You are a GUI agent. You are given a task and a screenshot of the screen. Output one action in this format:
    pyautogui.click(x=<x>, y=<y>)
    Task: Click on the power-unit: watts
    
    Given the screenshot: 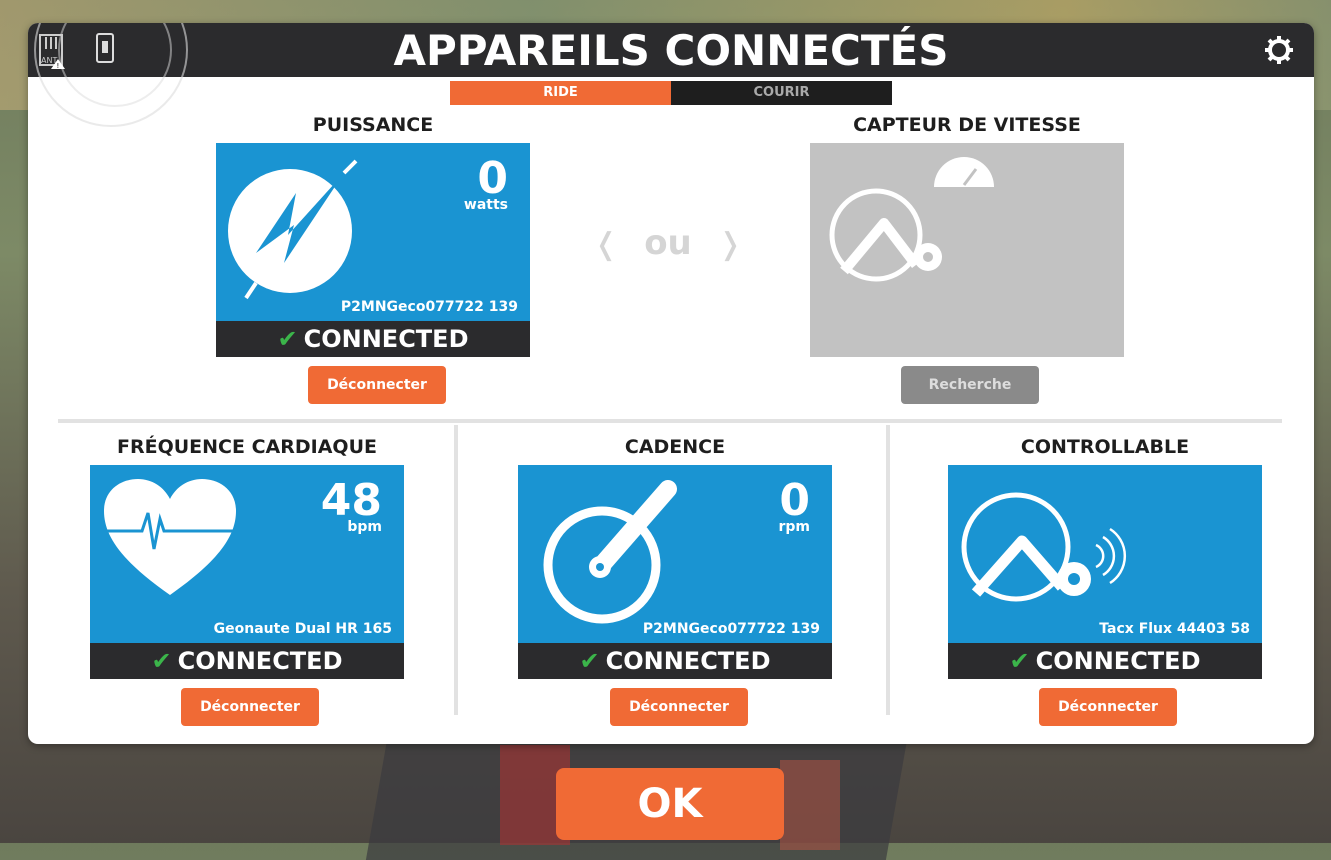 What is the action you would take?
    pyautogui.click(x=485, y=205)
    